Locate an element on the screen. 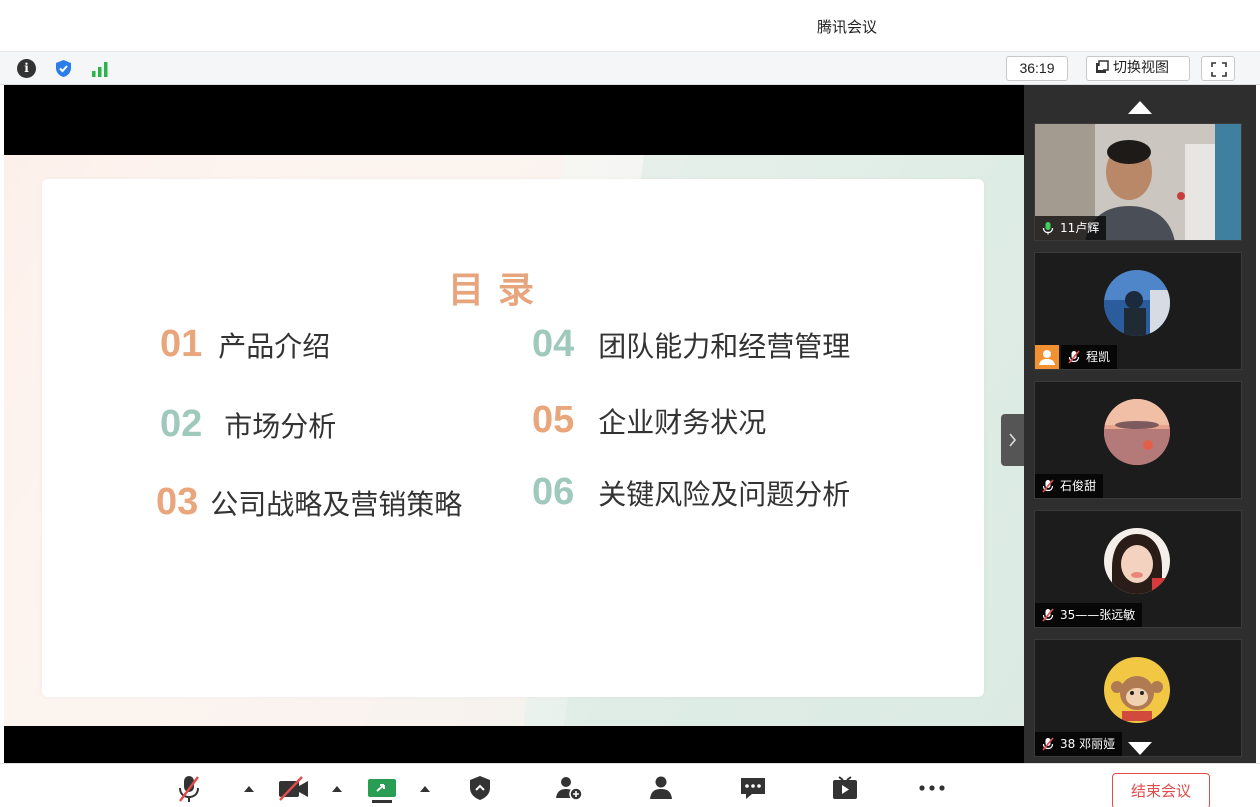 This screenshot has height=807, width=1260. toc-item-05: 05 企业财务状况 is located at coordinates (649, 420).